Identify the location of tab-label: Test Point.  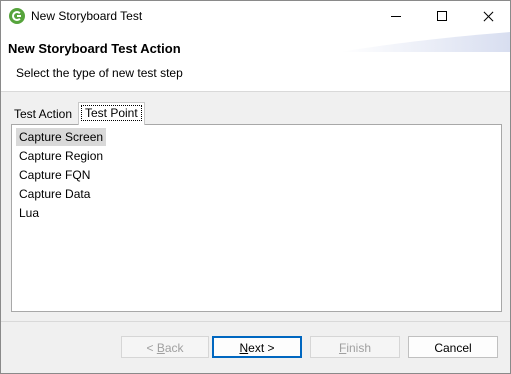
(111, 113).